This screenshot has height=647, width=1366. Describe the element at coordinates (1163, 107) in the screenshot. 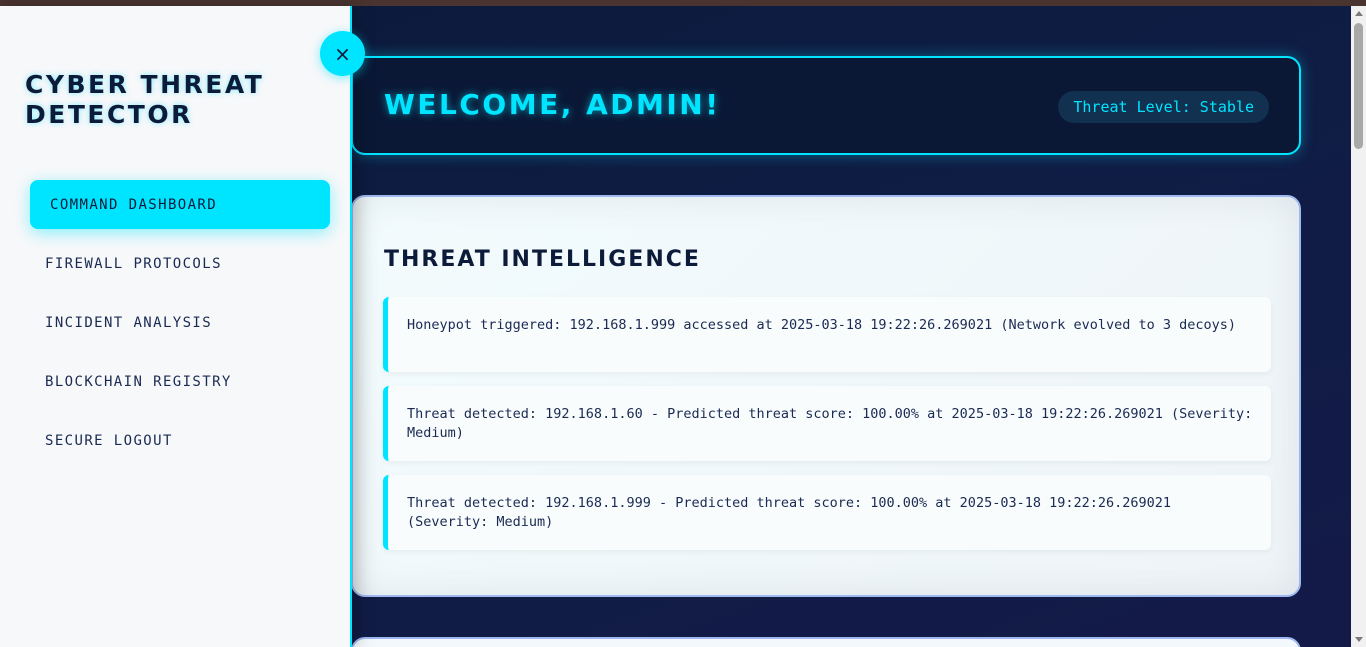

I see `threat-level-badge: Threat Level: Stable` at that location.